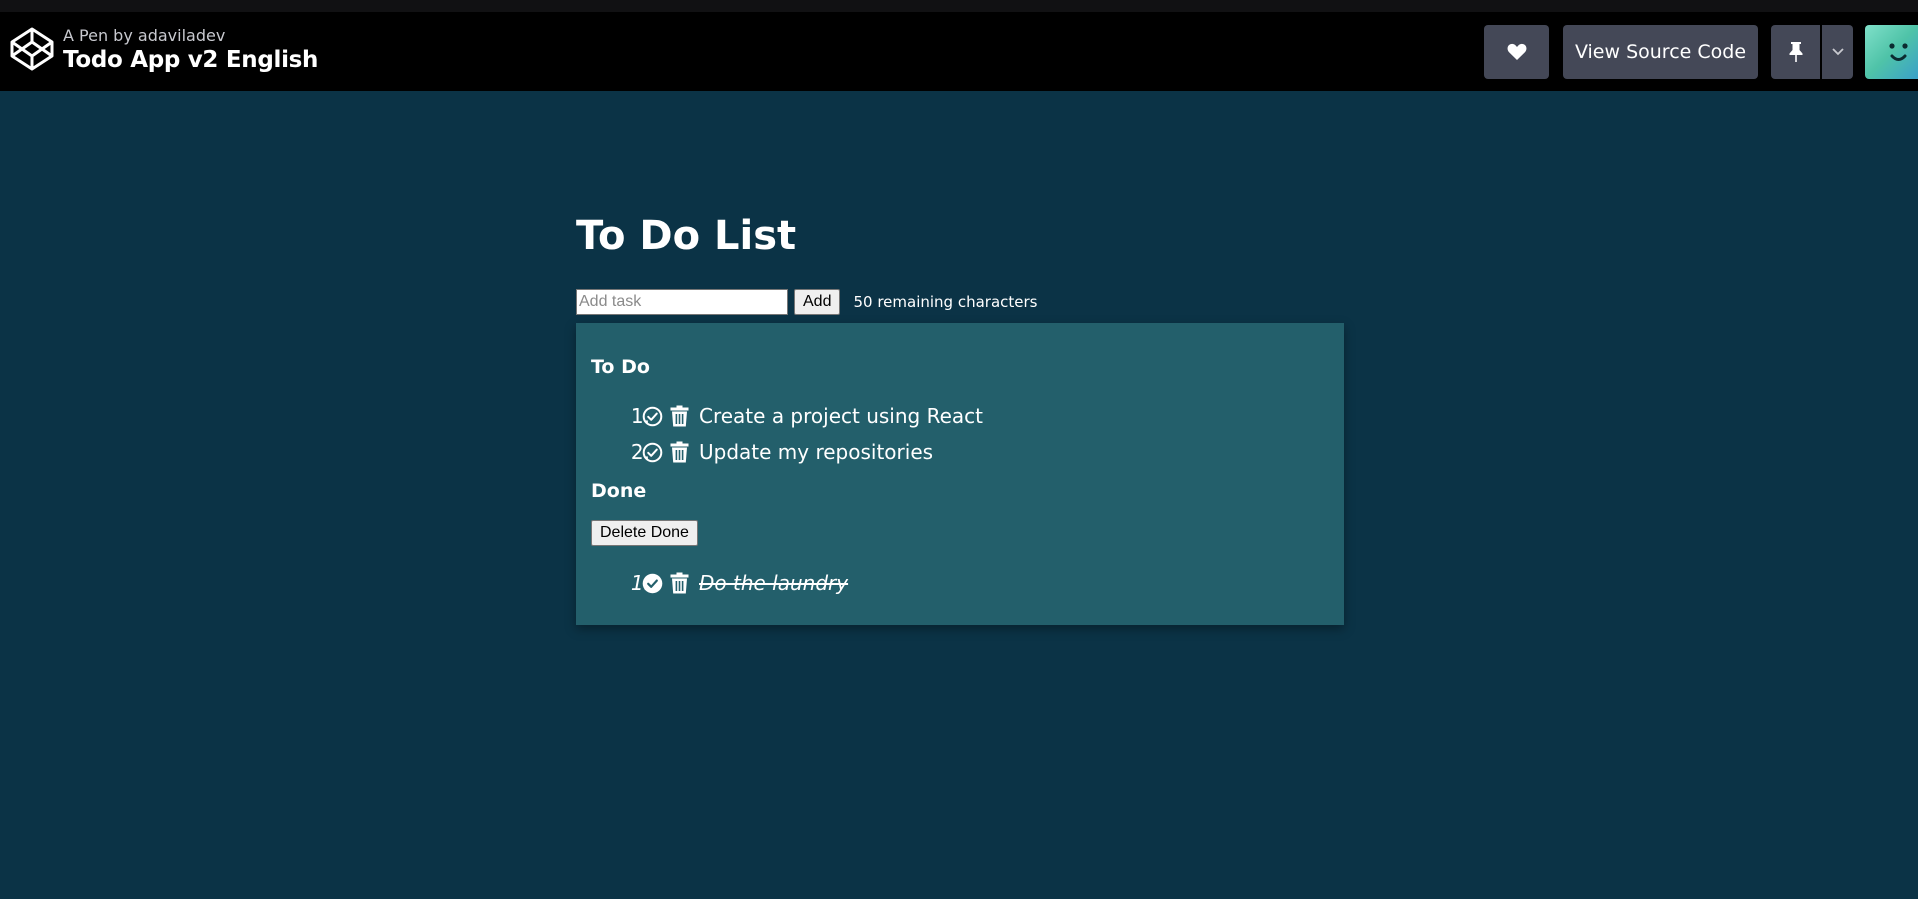 The height and width of the screenshot is (899, 1918). What do you see at coordinates (959, 6) in the screenshot?
I see `top-strip` at bounding box center [959, 6].